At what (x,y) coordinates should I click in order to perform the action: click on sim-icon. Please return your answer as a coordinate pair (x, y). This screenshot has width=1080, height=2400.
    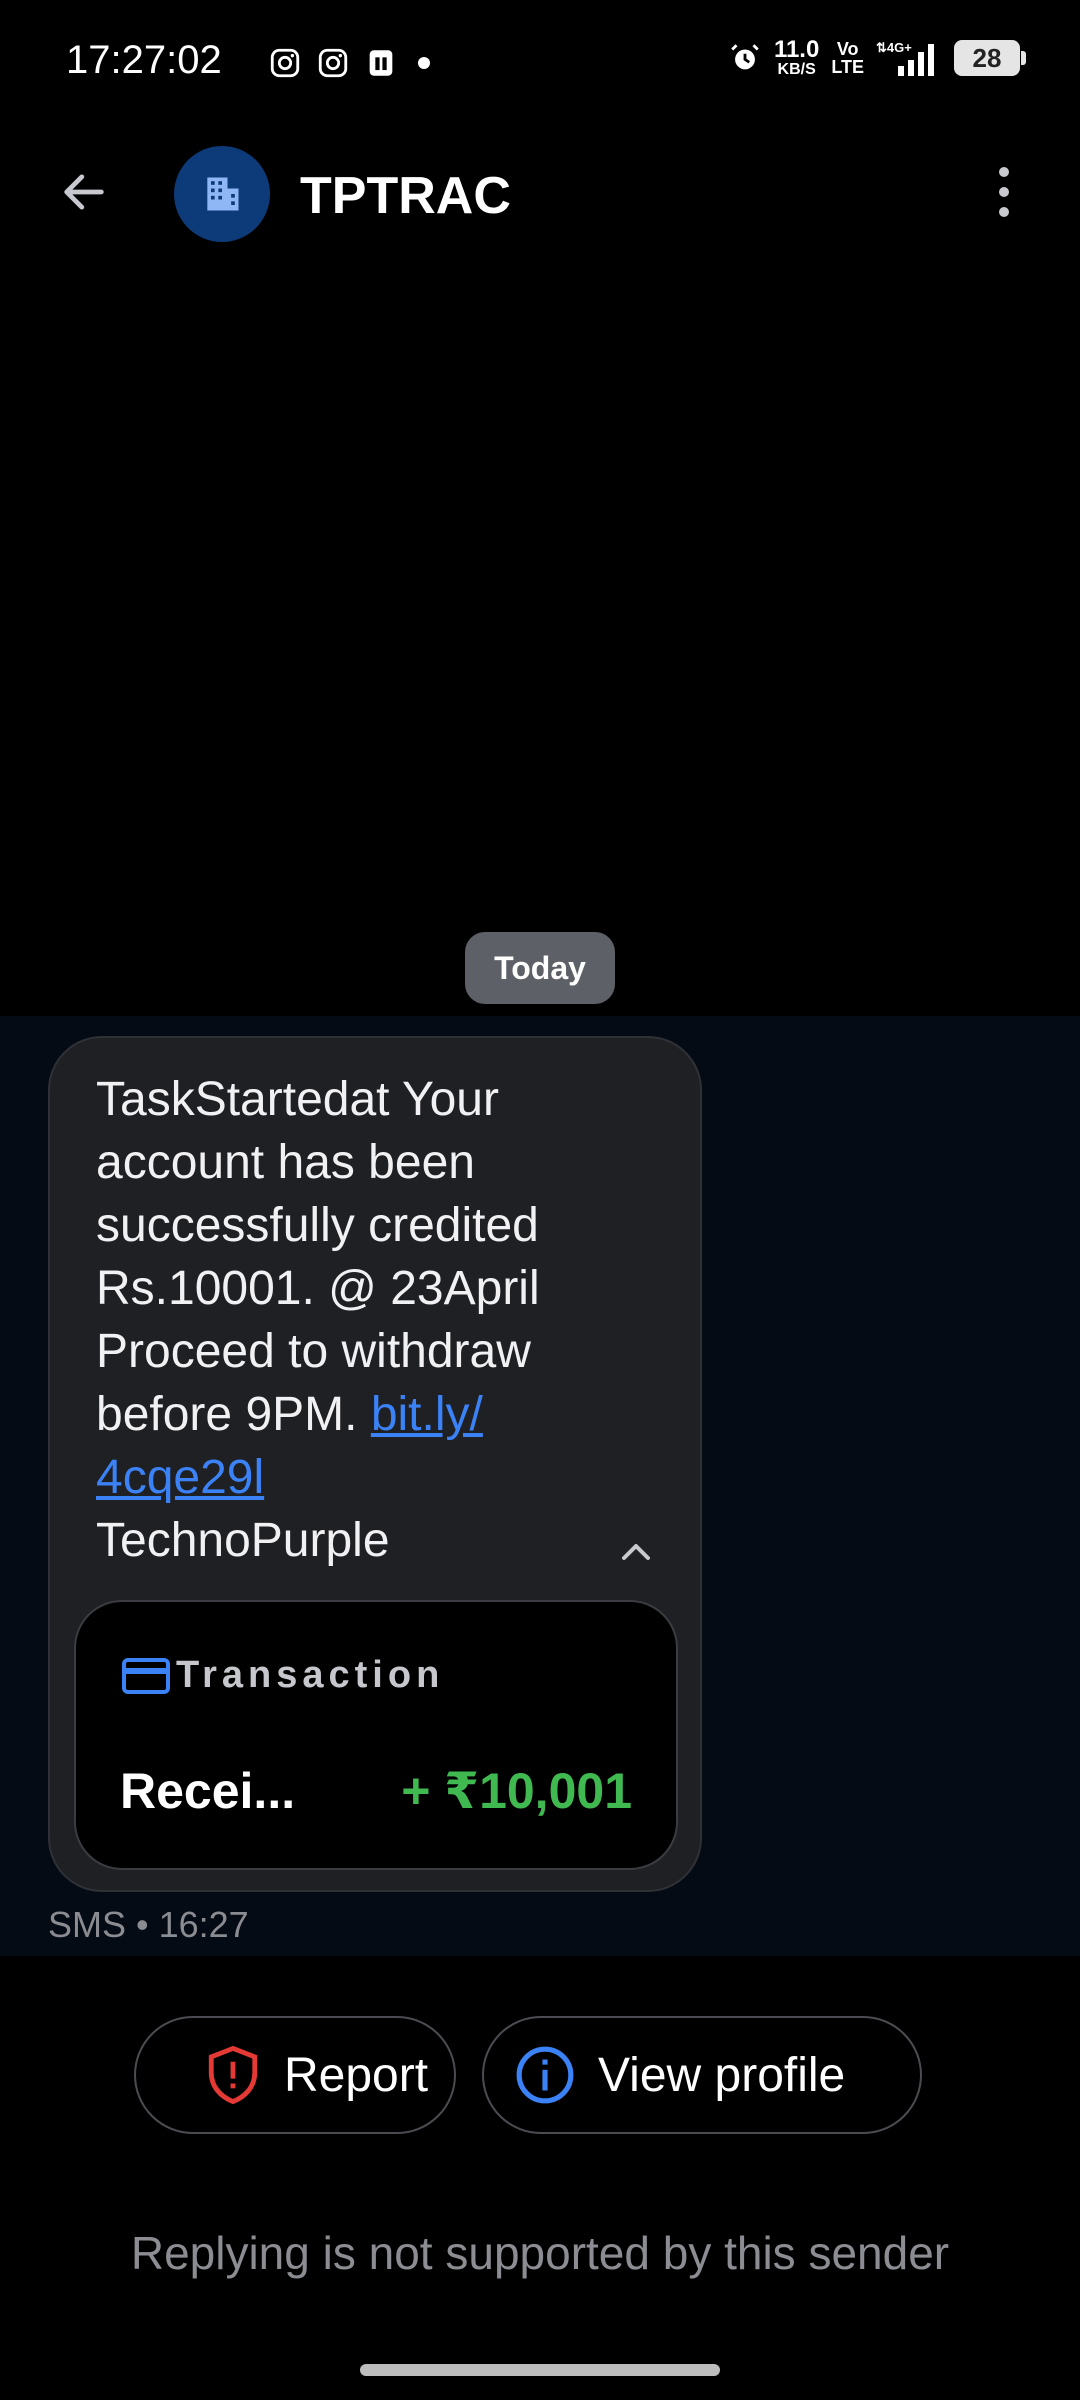
    Looking at the image, I should click on (381, 63).